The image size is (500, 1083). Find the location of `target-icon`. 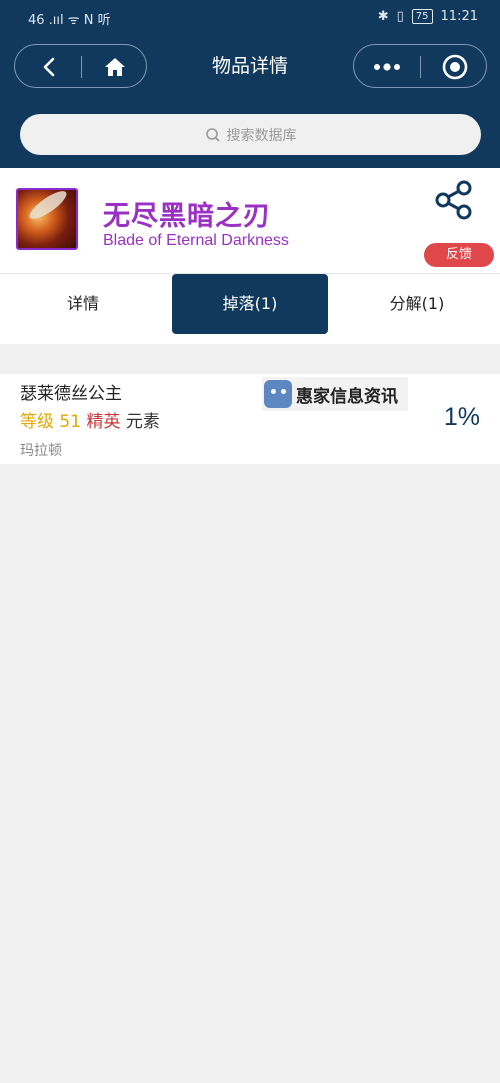

target-icon is located at coordinates (455, 67).